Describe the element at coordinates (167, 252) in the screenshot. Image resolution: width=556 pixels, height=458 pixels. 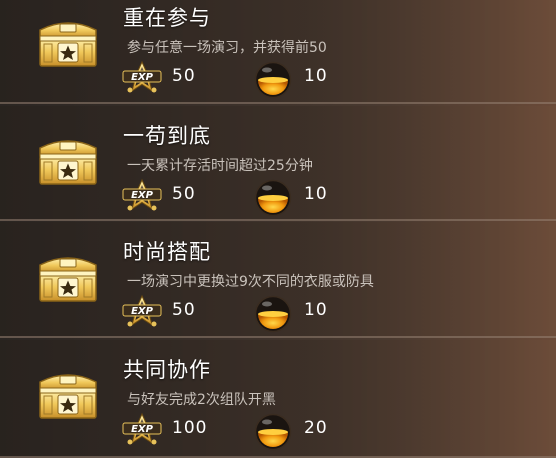
I see `task-title: 时尚搭配` at that location.